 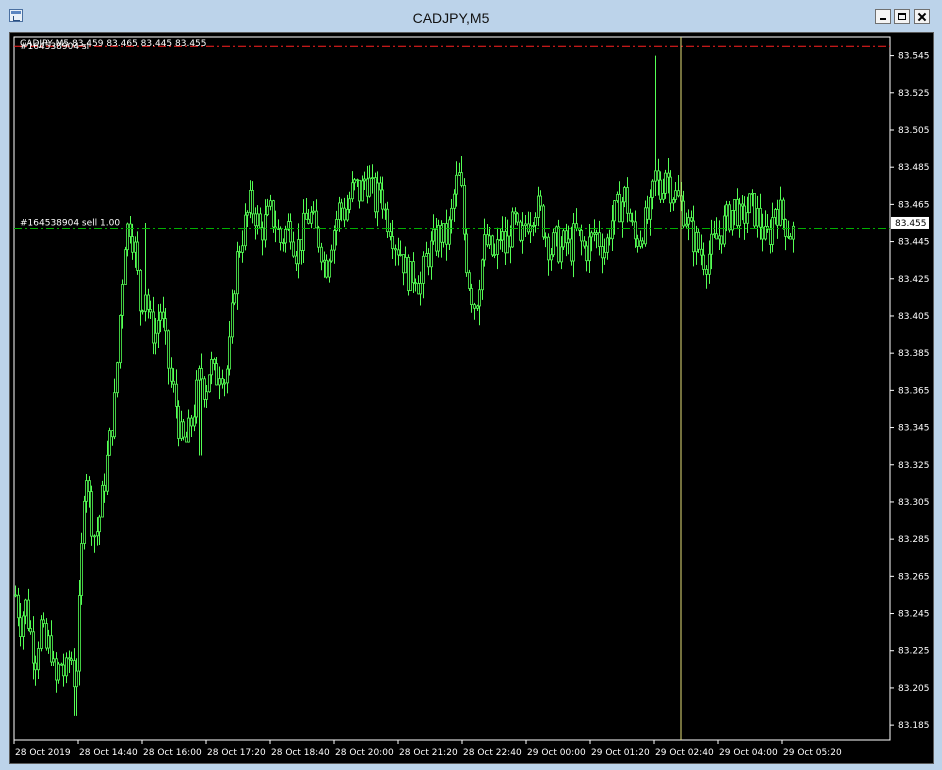 What do you see at coordinates (684, 753) in the screenshot?
I see `x-tick-label: 29 Oct 02:40` at bounding box center [684, 753].